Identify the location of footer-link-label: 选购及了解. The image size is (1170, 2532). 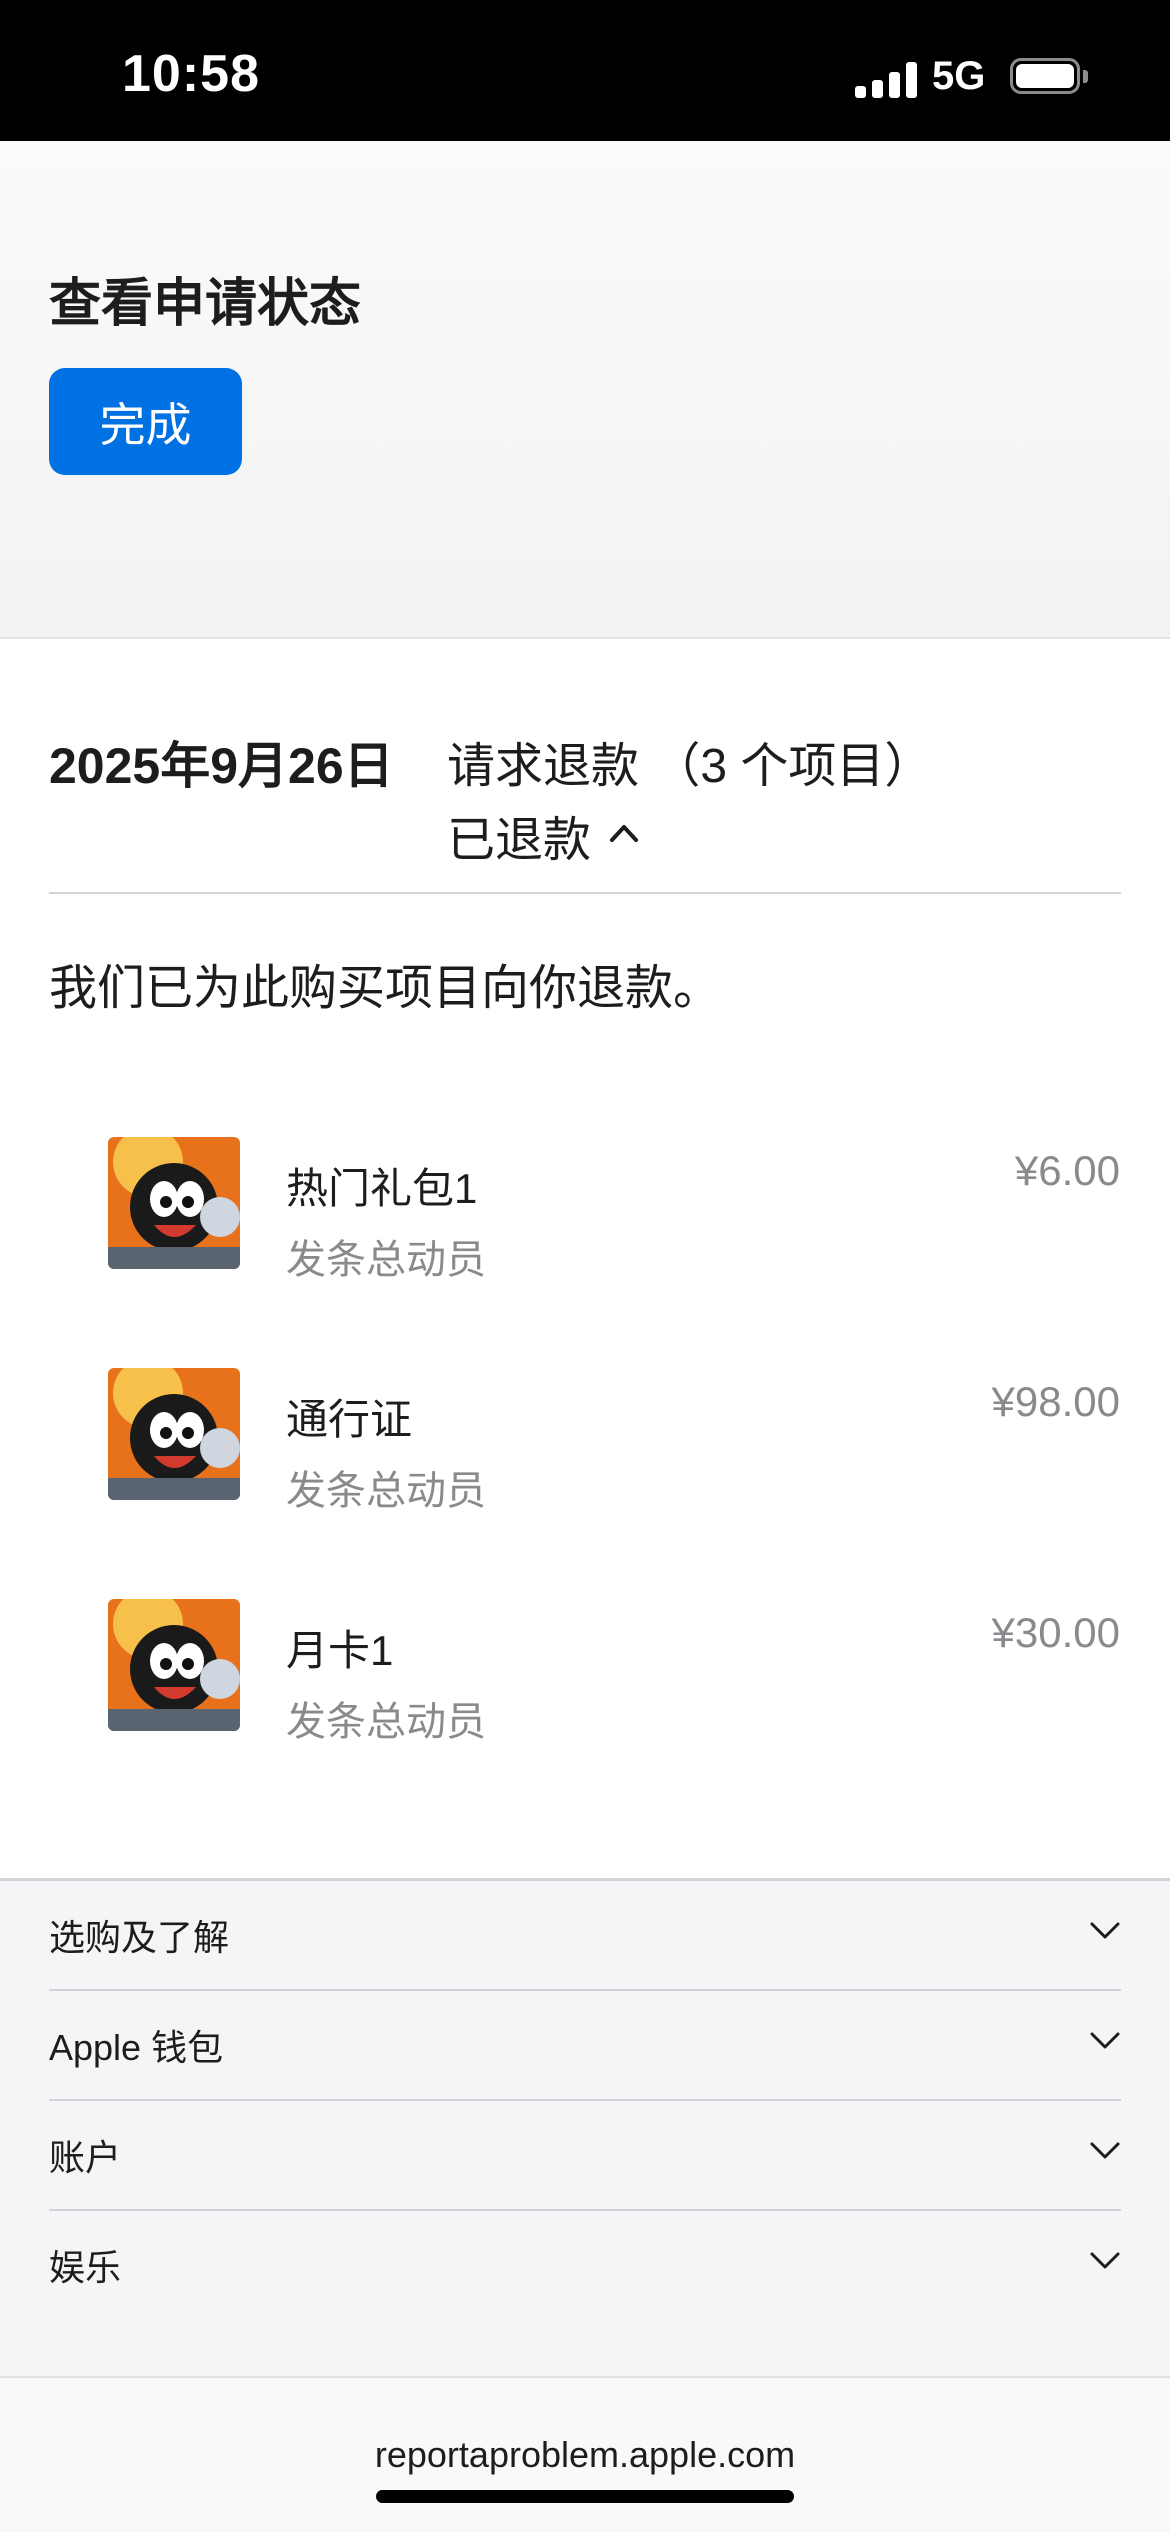
(139, 1937).